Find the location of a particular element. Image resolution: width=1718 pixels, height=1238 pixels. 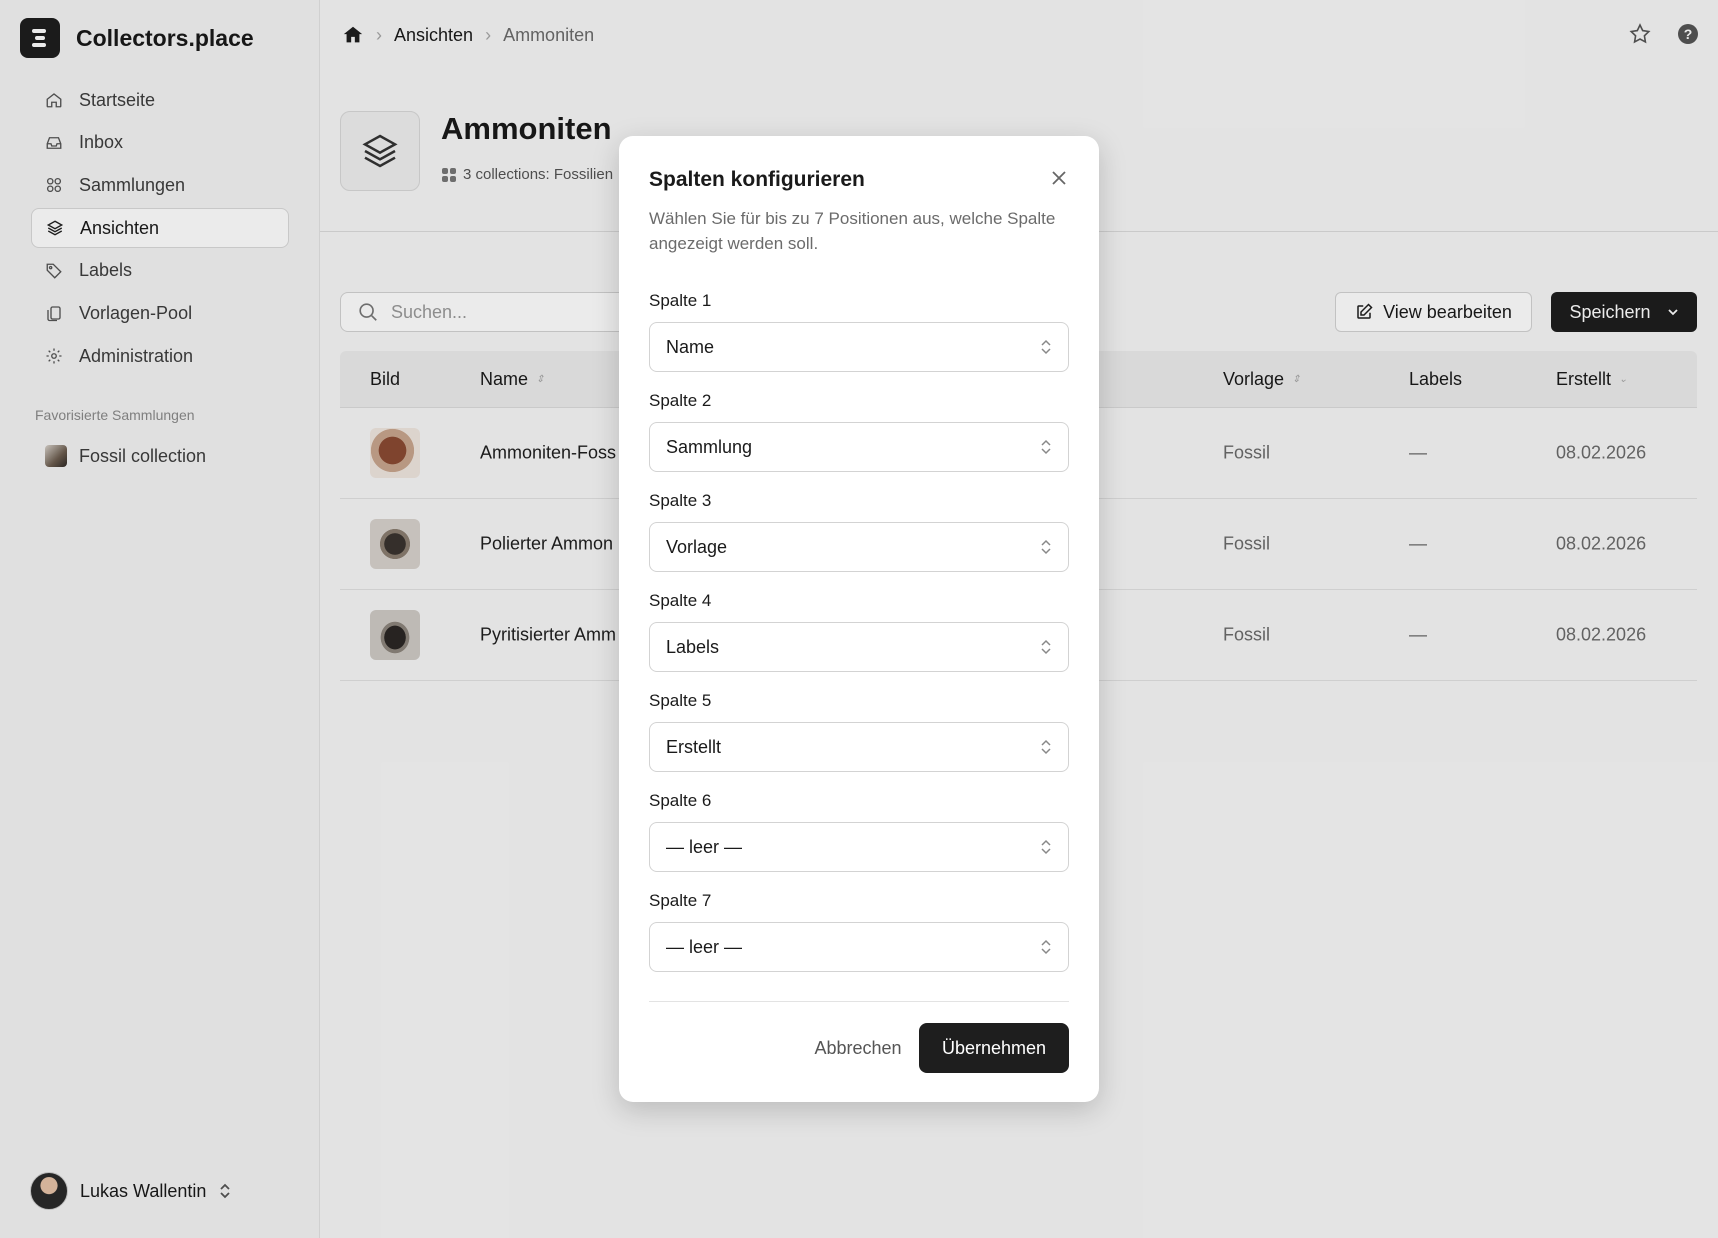

select-value: Name is located at coordinates (690, 346).